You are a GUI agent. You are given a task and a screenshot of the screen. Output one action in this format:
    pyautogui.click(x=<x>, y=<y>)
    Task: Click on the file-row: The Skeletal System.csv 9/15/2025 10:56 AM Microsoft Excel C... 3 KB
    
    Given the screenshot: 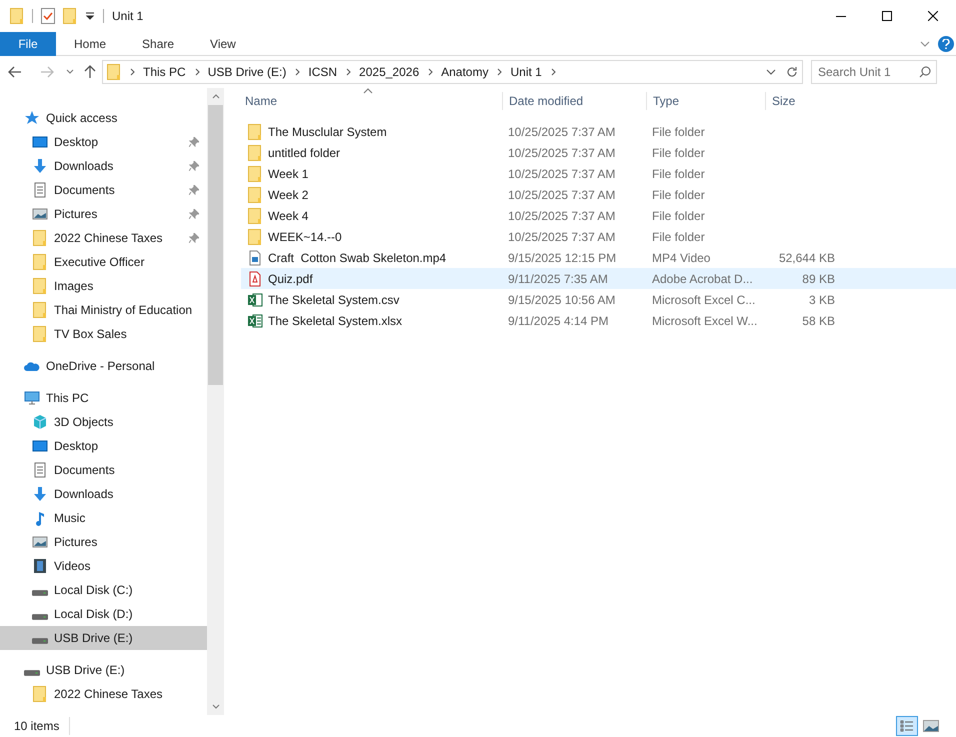 What is the action you would take?
    pyautogui.click(x=598, y=299)
    